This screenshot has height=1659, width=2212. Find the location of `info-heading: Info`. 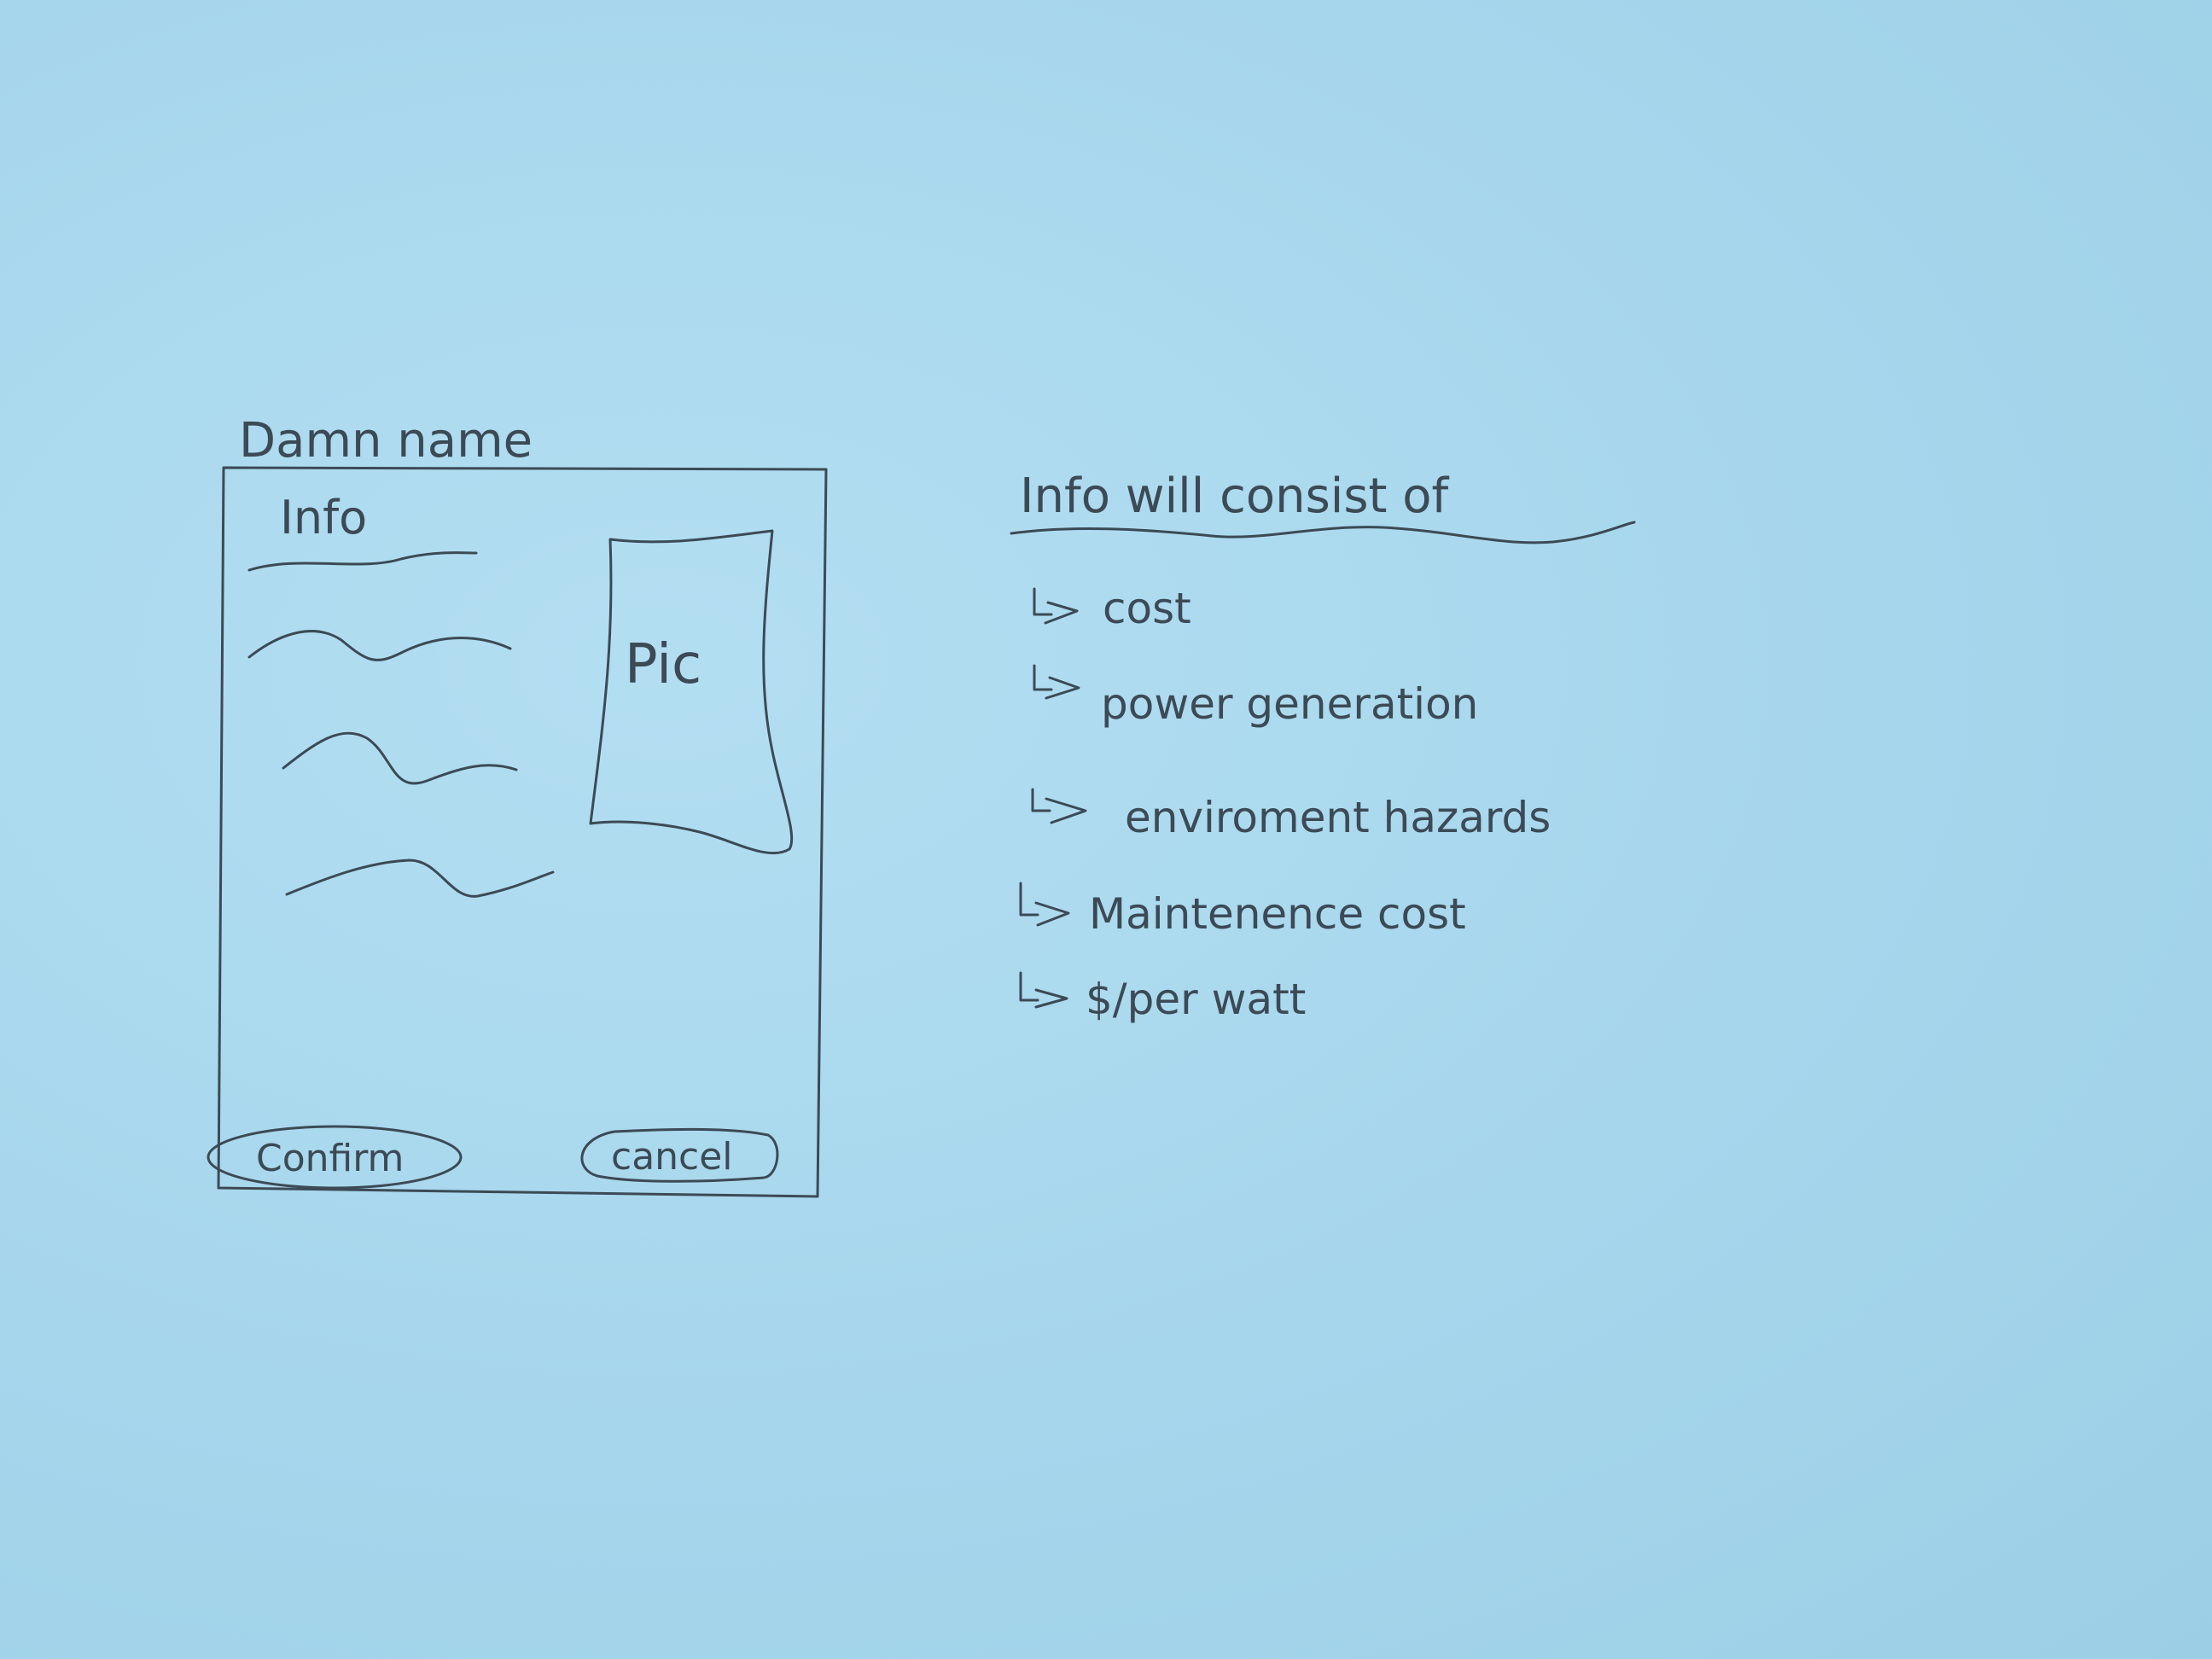

info-heading: Info is located at coordinates (323, 517).